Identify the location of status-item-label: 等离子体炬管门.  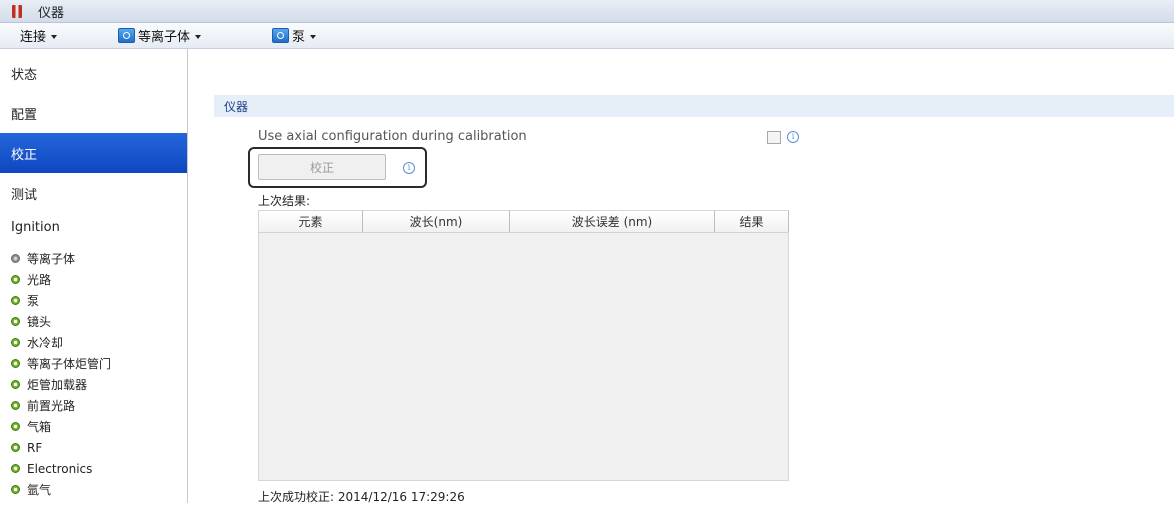
(69, 364).